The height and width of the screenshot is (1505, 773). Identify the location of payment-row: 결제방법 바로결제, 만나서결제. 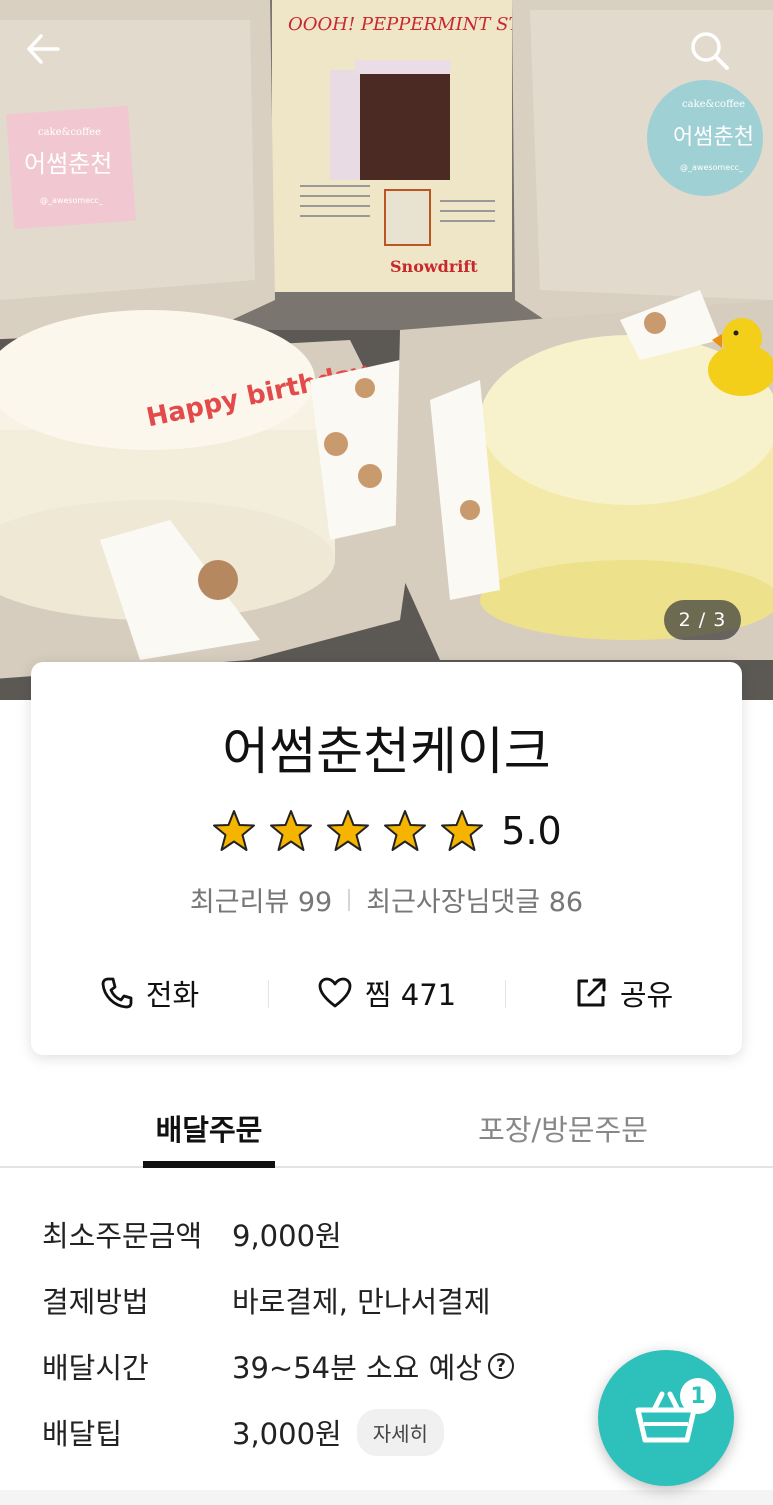
(392, 1300).